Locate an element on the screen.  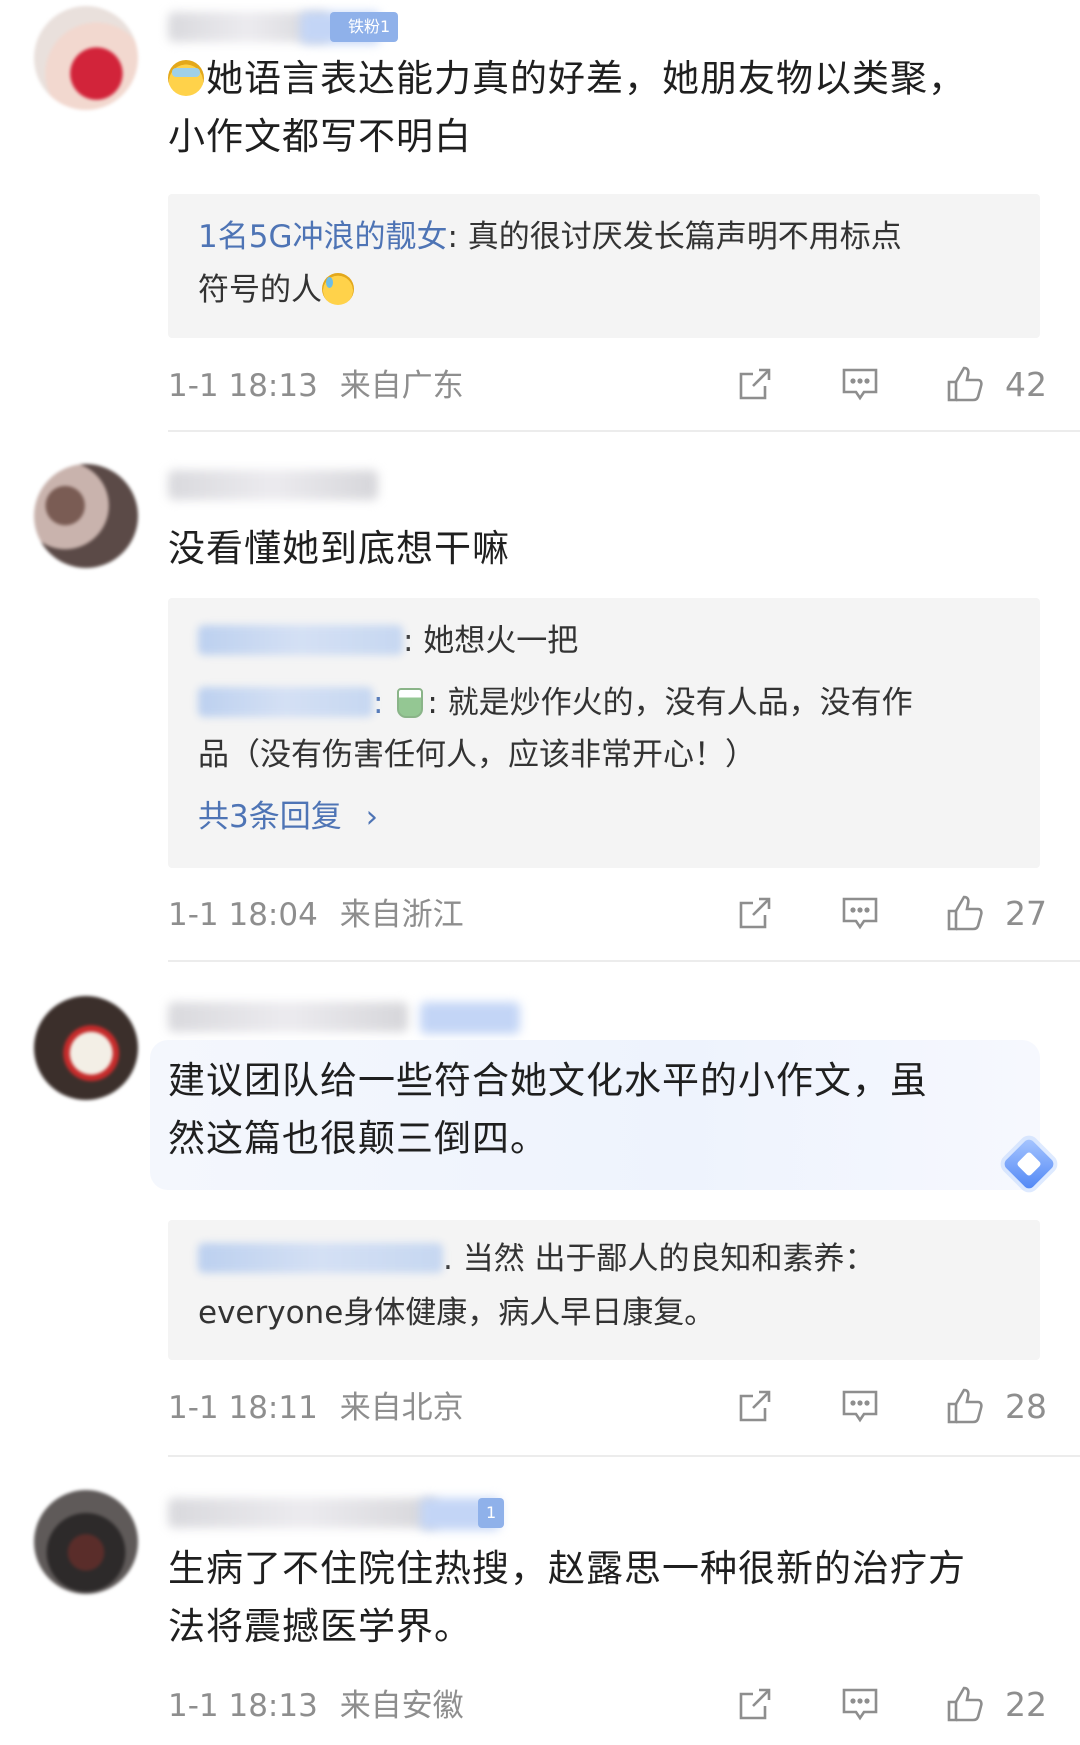
reply-content: : 就是炒作火的，没有人品，没有作 is located at coordinates (670, 703).